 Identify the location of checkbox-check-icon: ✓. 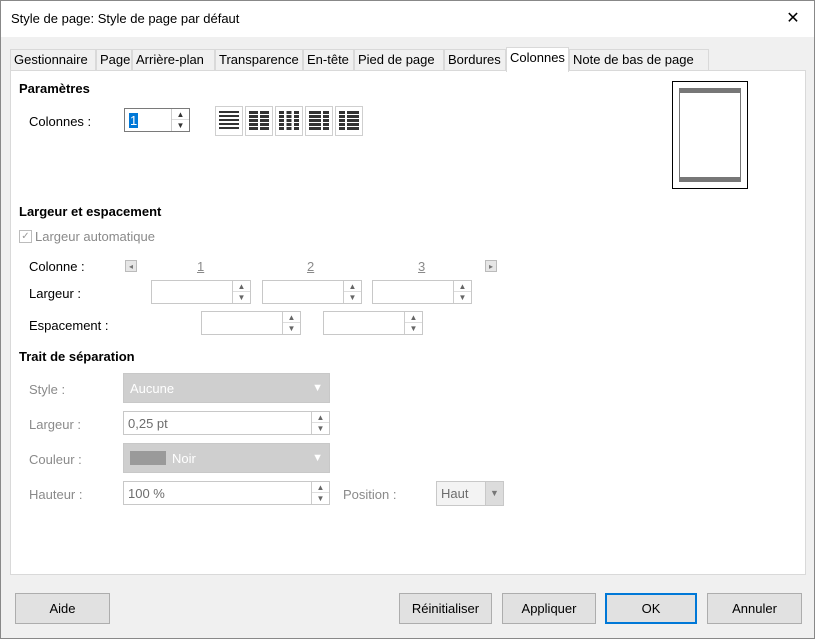
(25, 236).